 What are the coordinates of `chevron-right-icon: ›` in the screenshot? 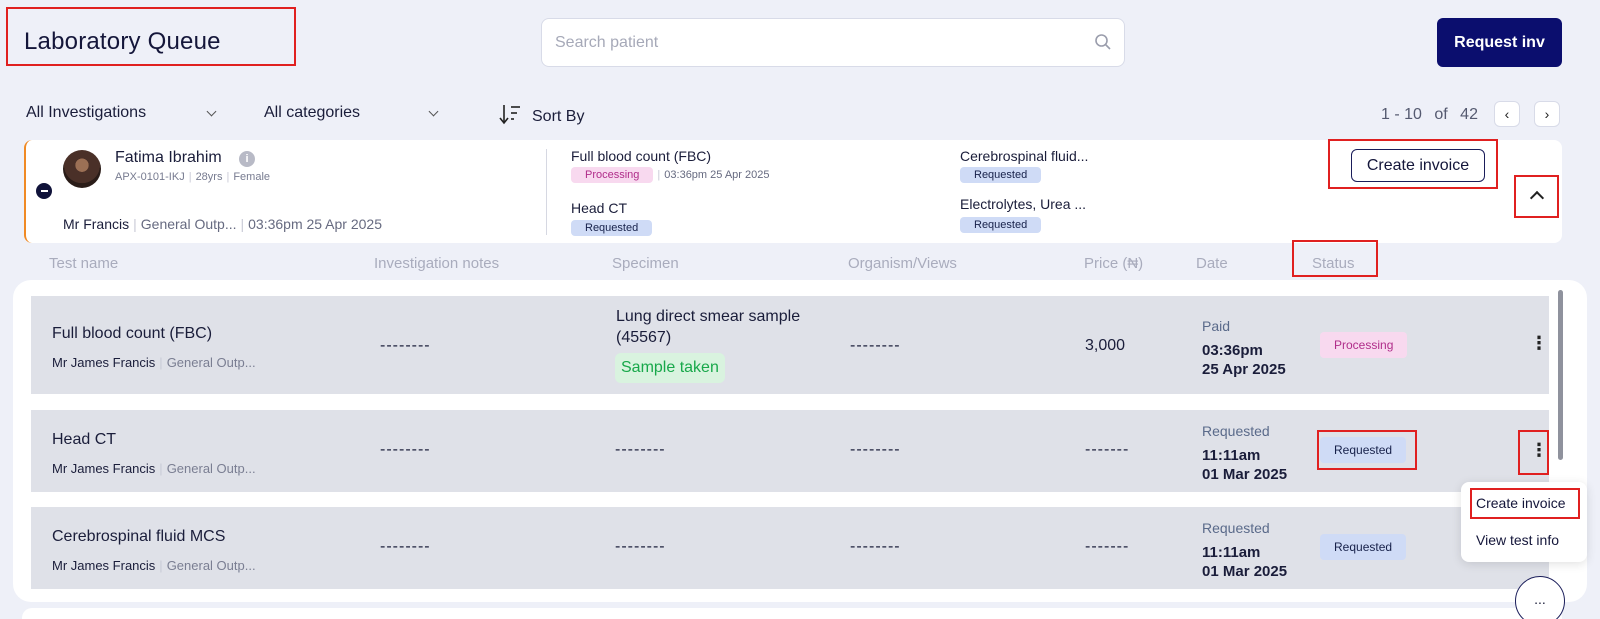 It's located at (1547, 114).